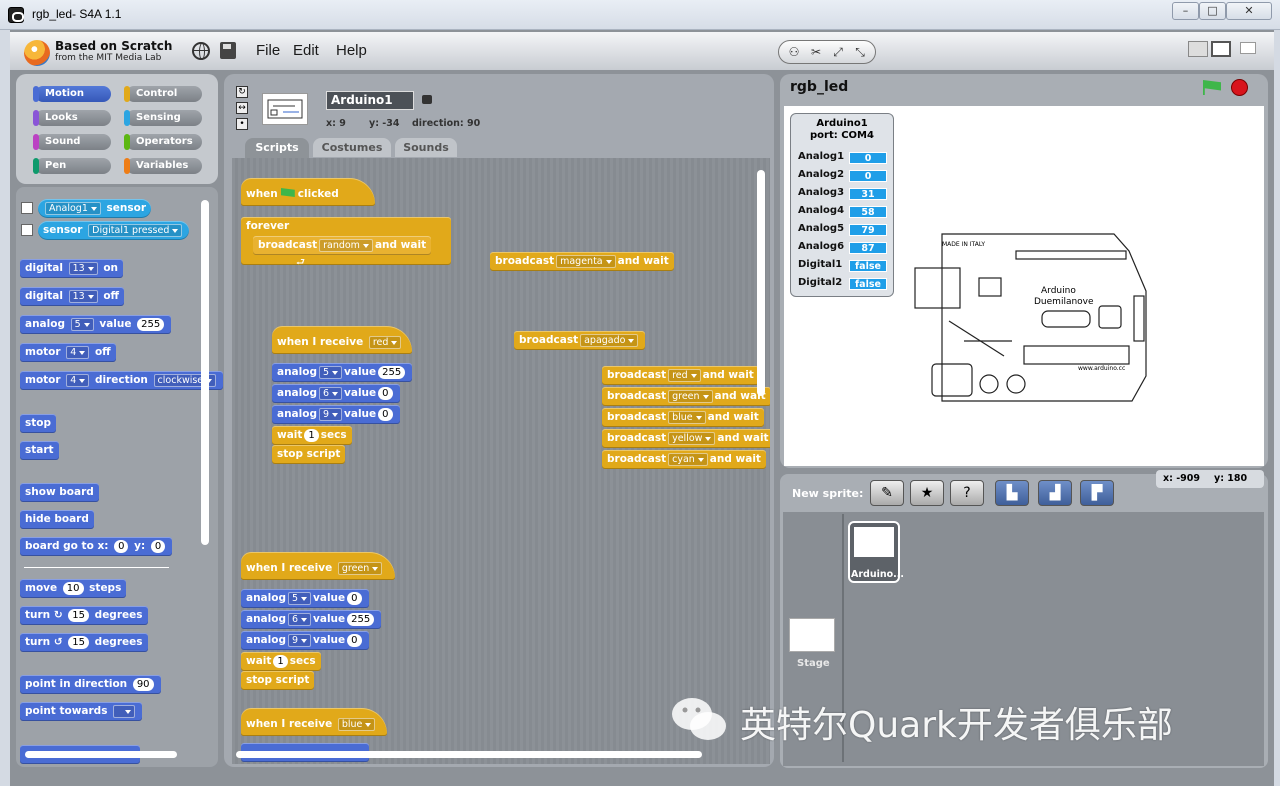 The height and width of the screenshot is (786, 1280). I want to click on hat-when-receive-green: when I receive green, so click(318, 566).